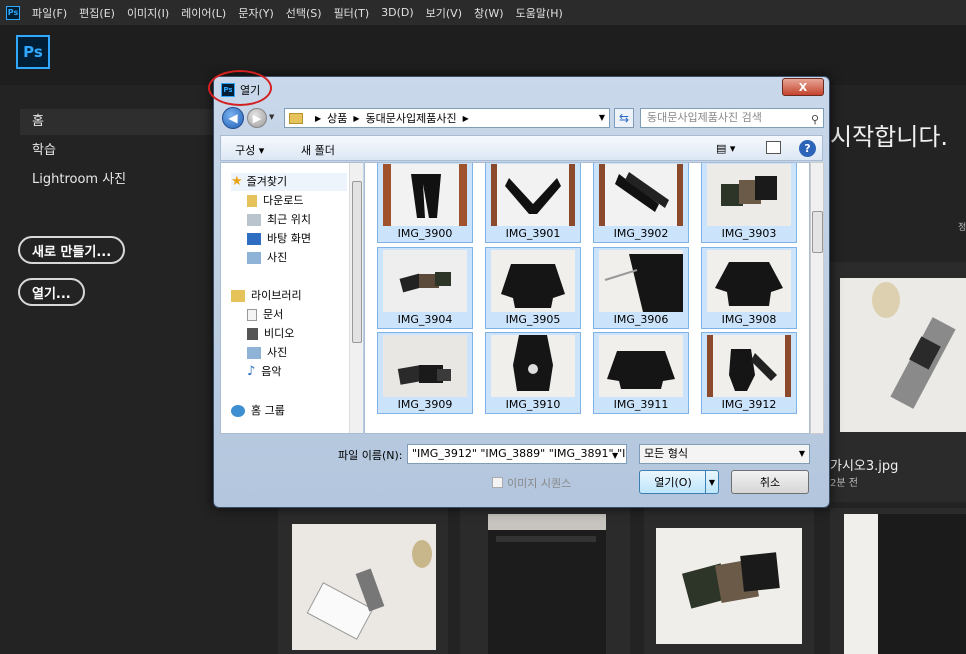 The image size is (966, 654). What do you see at coordinates (425, 203) in the screenshot?
I see `file-tile: IMG_3900` at bounding box center [425, 203].